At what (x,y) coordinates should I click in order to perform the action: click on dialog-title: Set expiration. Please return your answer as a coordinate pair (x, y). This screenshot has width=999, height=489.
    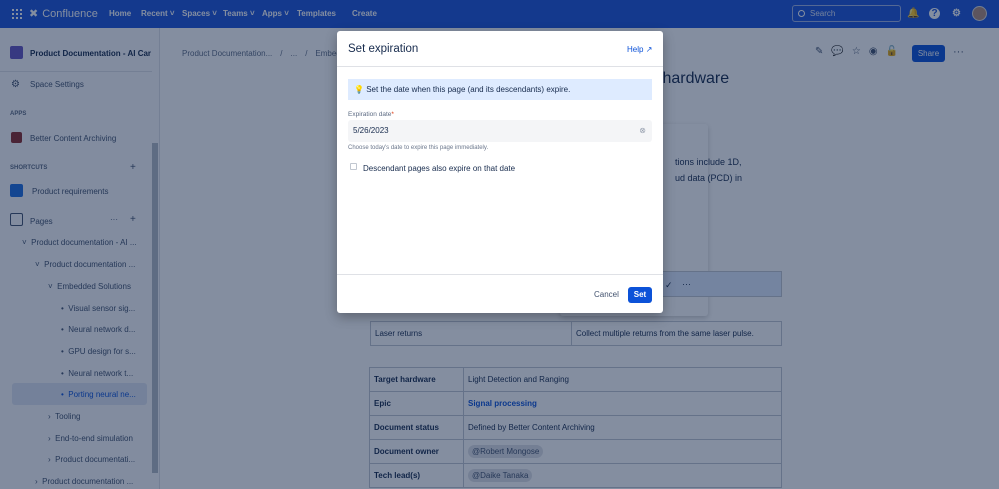
    Looking at the image, I should click on (383, 49).